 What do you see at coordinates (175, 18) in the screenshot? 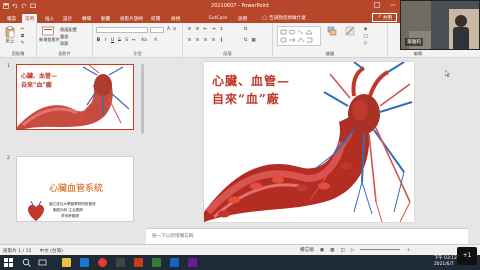
I see `tab-view: 檢視` at bounding box center [175, 18].